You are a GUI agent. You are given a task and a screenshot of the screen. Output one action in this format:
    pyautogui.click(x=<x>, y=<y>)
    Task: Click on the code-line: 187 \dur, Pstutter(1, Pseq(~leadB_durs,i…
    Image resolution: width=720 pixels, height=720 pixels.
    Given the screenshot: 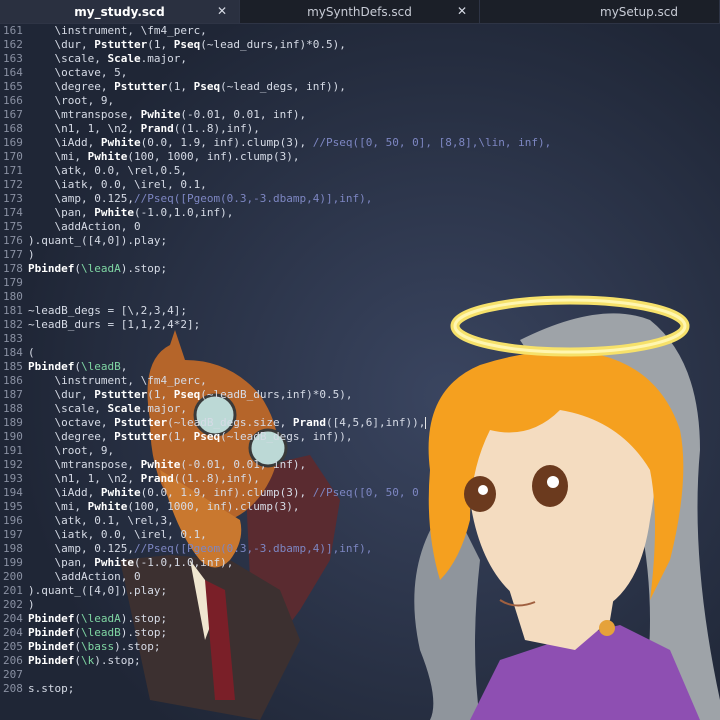 What is the action you would take?
    pyautogui.click(x=360, y=395)
    